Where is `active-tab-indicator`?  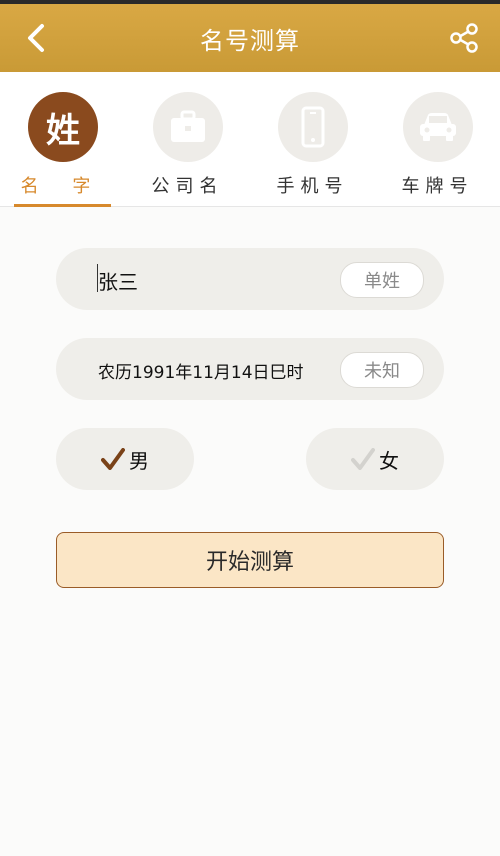
active-tab-indicator is located at coordinates (62, 205).